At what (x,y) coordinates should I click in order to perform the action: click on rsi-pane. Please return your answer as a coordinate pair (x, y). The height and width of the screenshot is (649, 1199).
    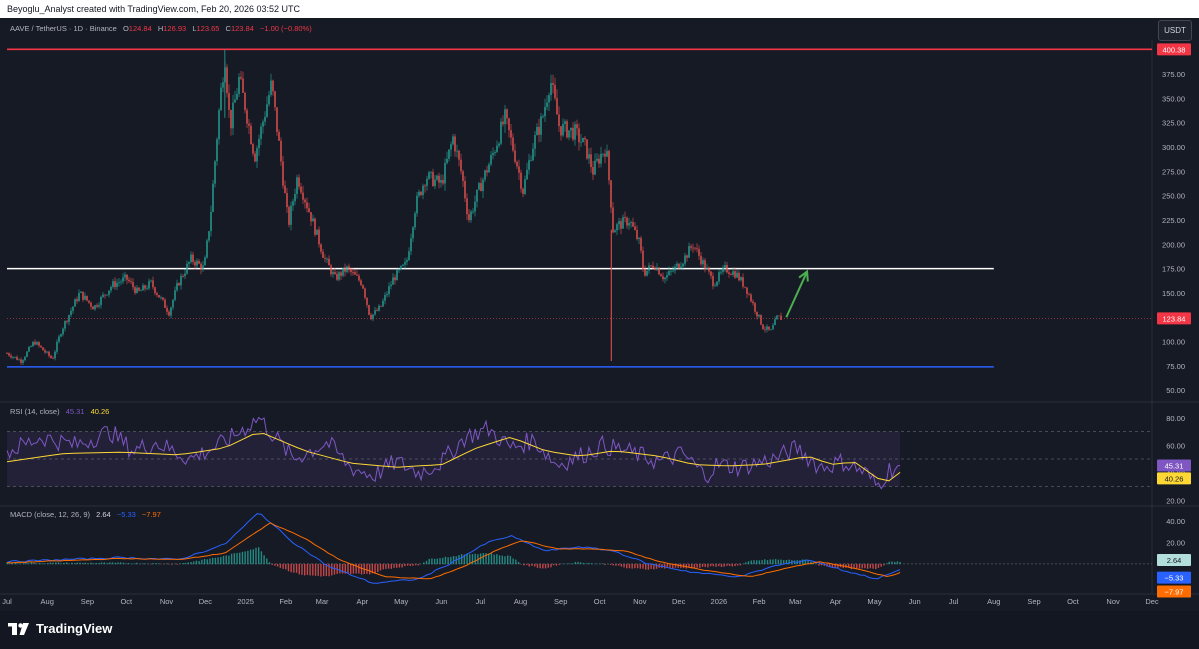
    Looking at the image, I should click on (579, 453).